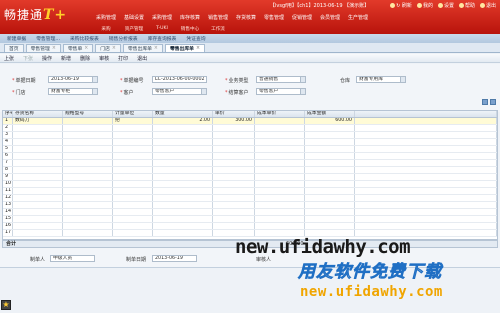 This screenshot has height=313, width=500. Describe the element at coordinates (66, 58) in the screenshot. I see `new-button: 新增` at that location.